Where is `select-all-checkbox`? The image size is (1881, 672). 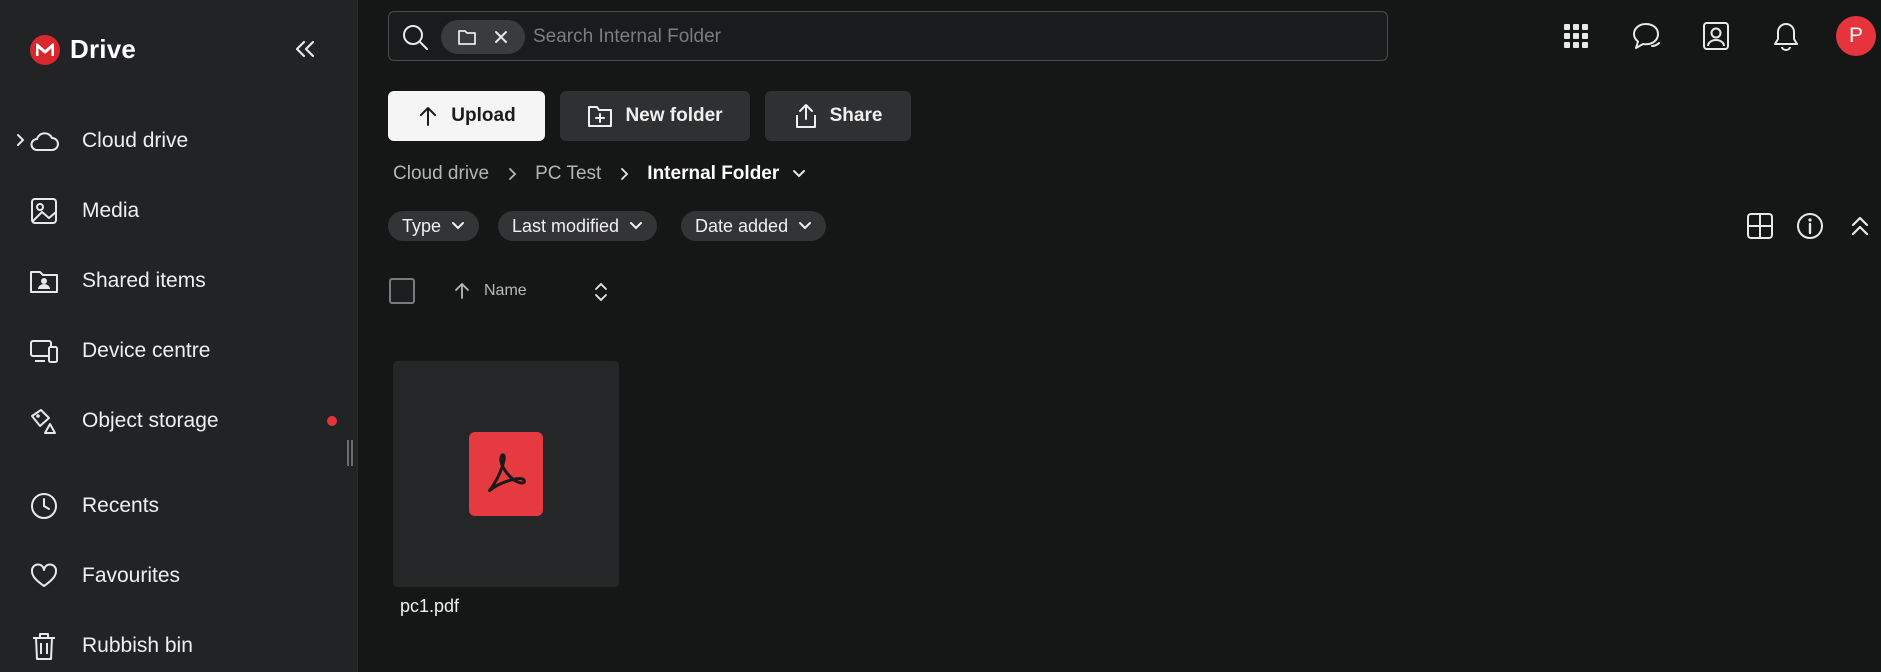
select-all-checkbox is located at coordinates (402, 291).